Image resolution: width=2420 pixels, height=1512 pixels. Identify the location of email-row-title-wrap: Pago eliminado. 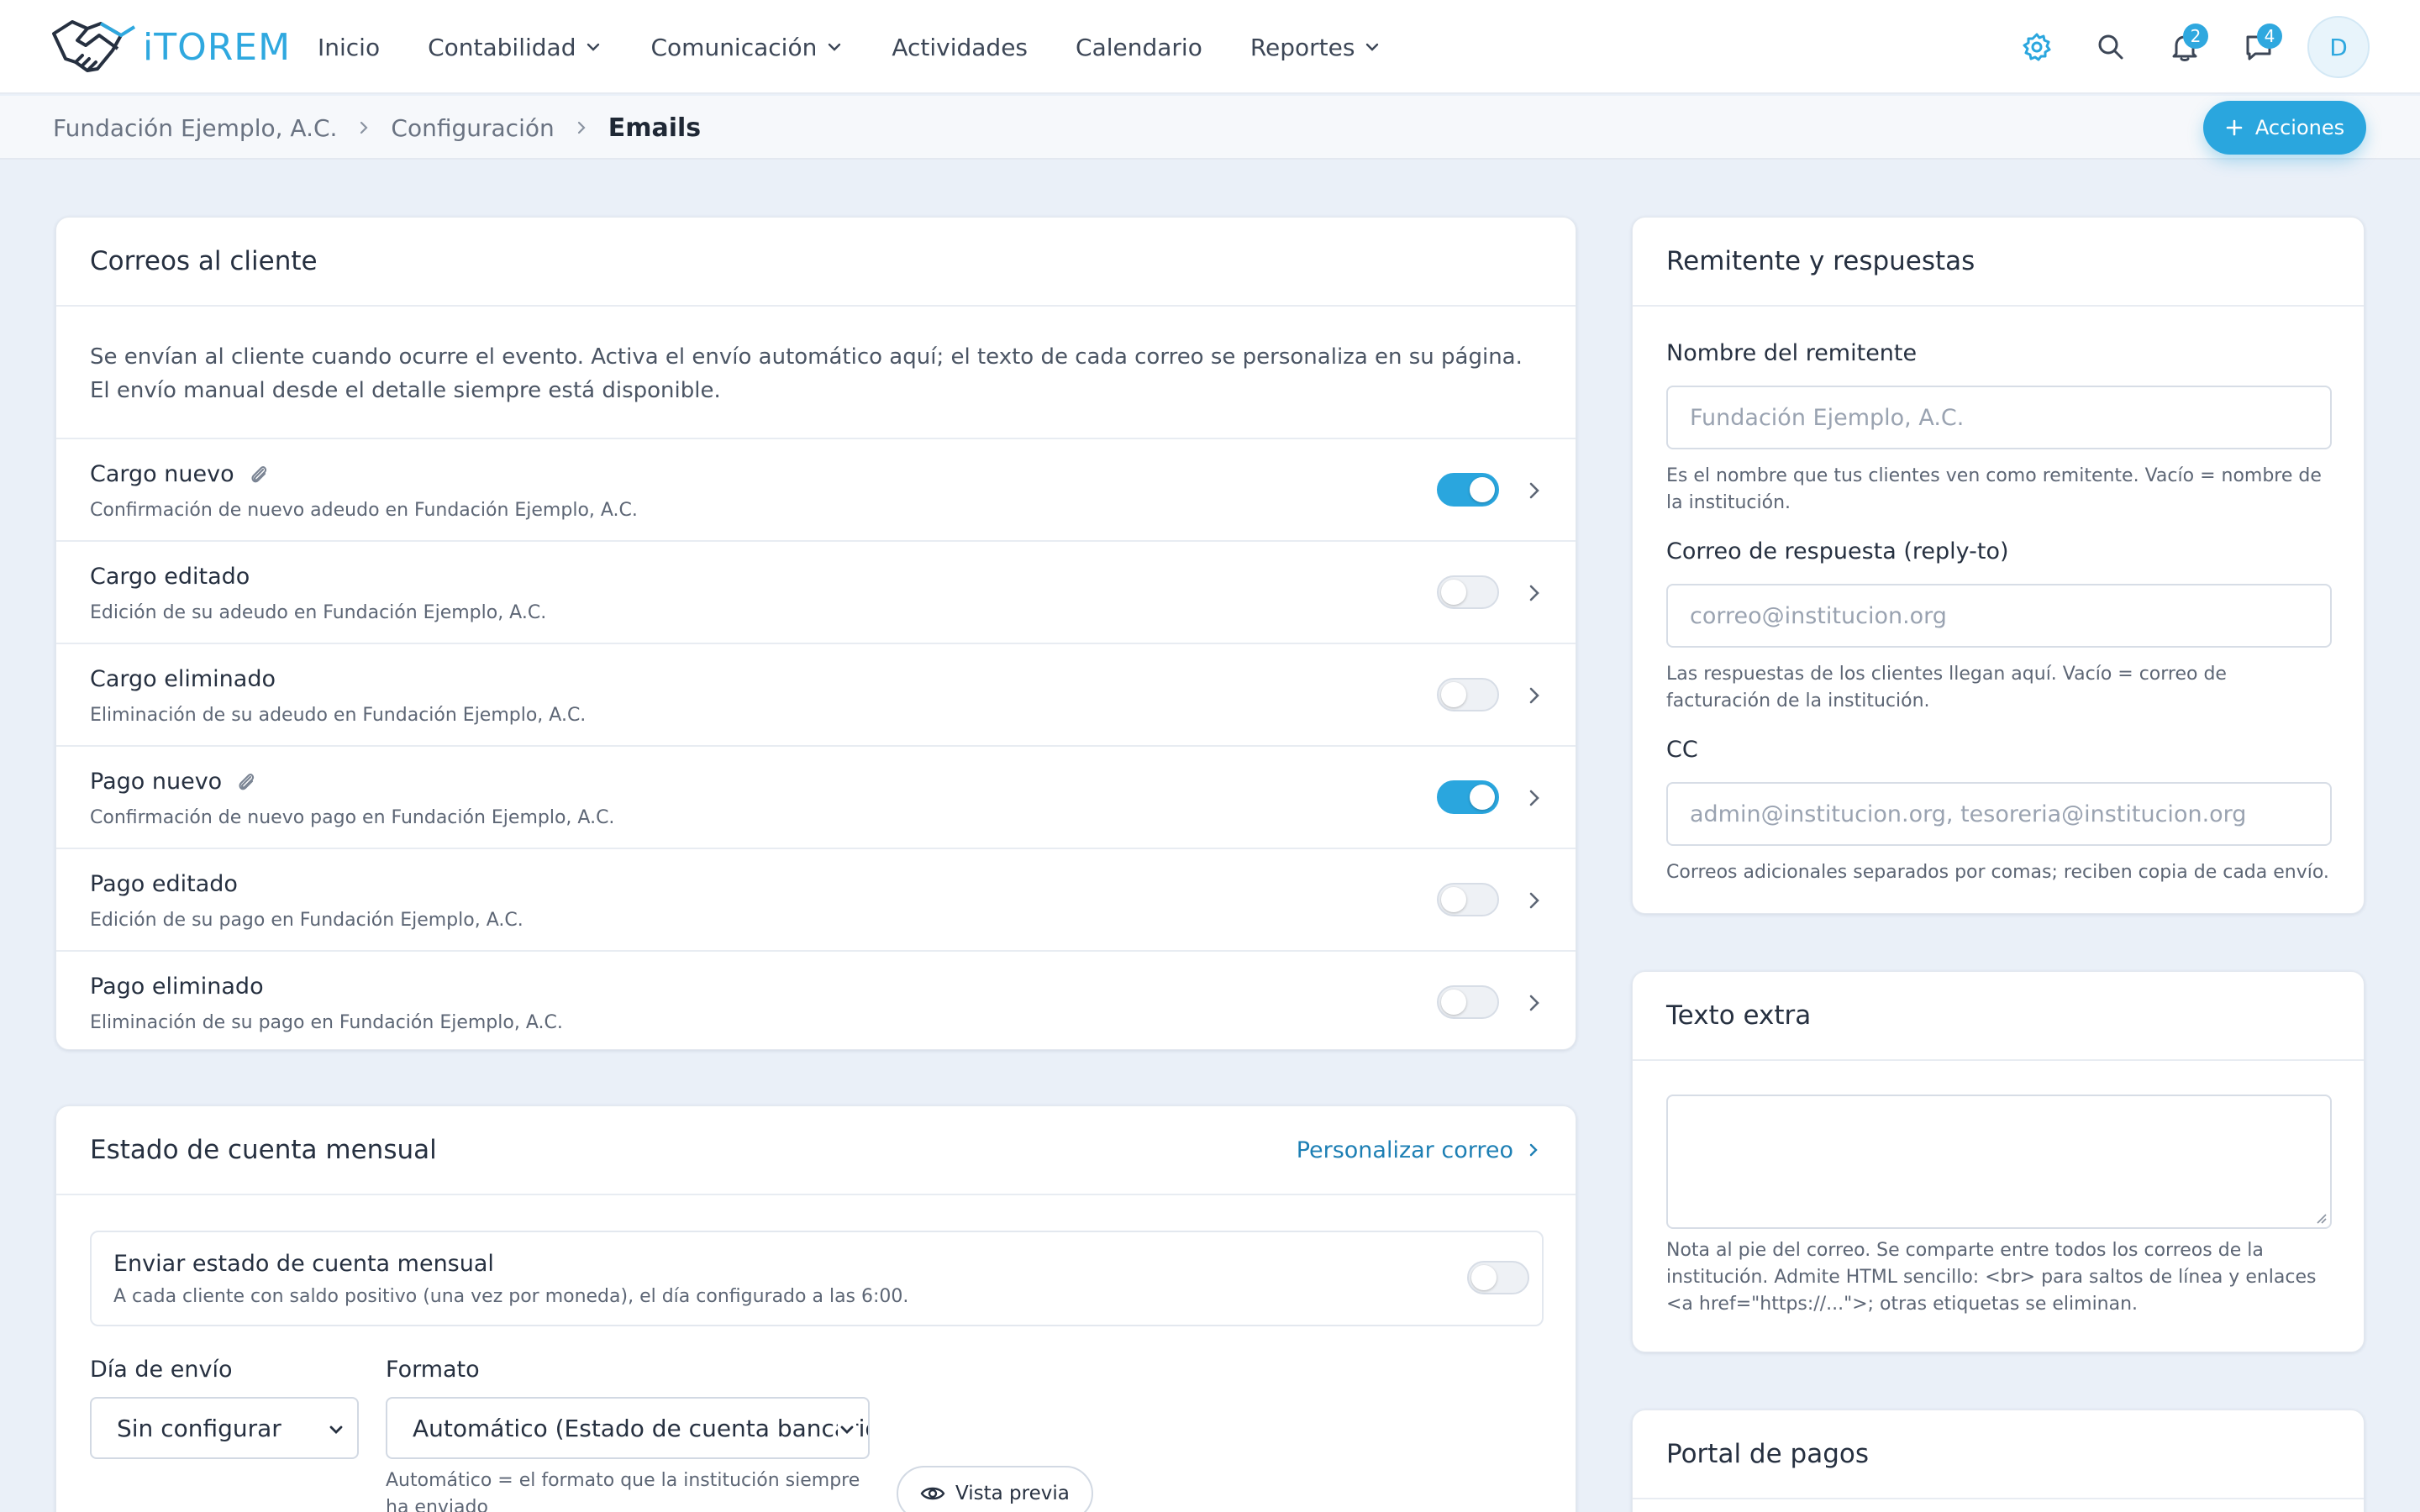
(177, 987).